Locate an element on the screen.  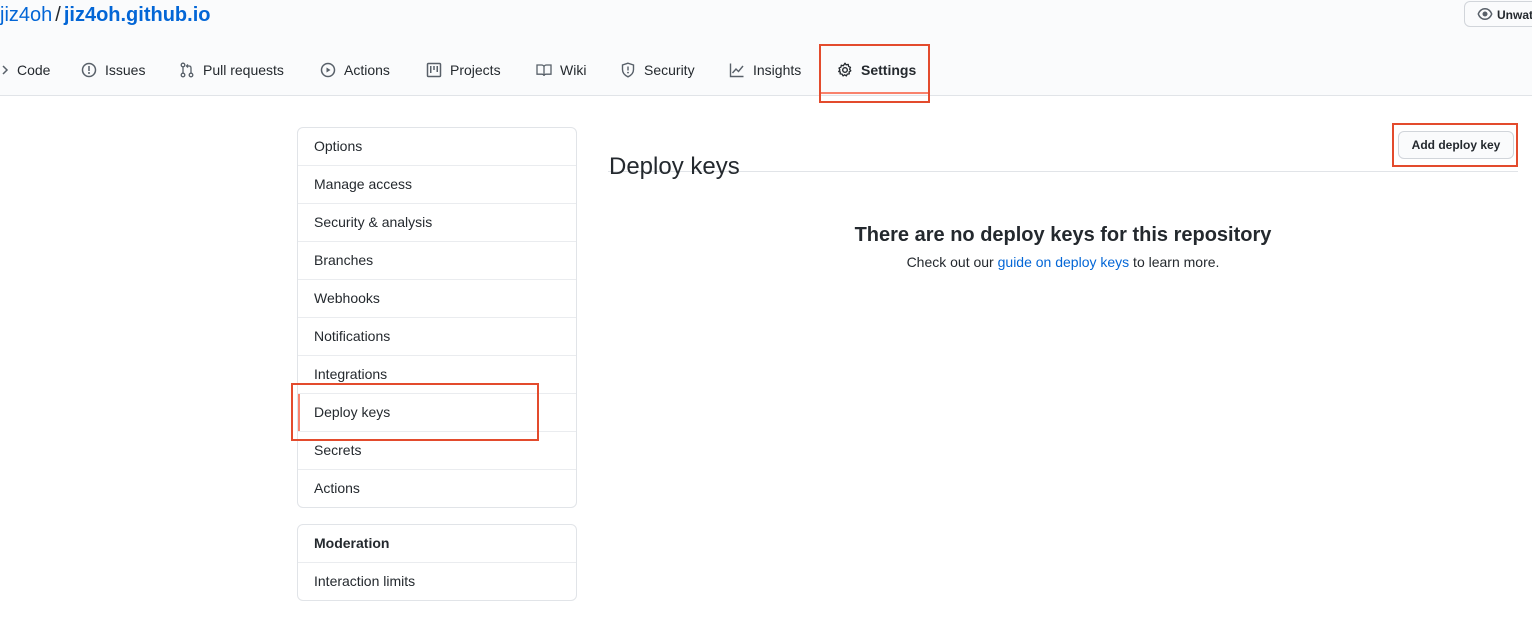
selected-tab-underline is located at coordinates (875, 93).